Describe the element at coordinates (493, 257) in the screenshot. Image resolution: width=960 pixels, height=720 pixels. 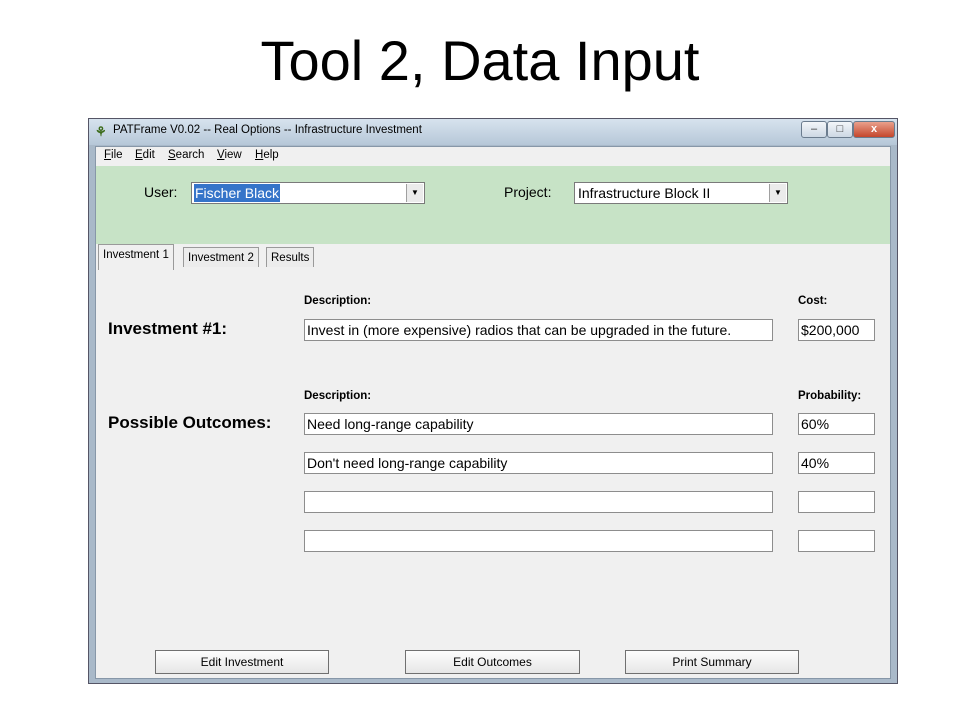
I see `tab-strip: Investment 1 Investment 2 Results` at that location.